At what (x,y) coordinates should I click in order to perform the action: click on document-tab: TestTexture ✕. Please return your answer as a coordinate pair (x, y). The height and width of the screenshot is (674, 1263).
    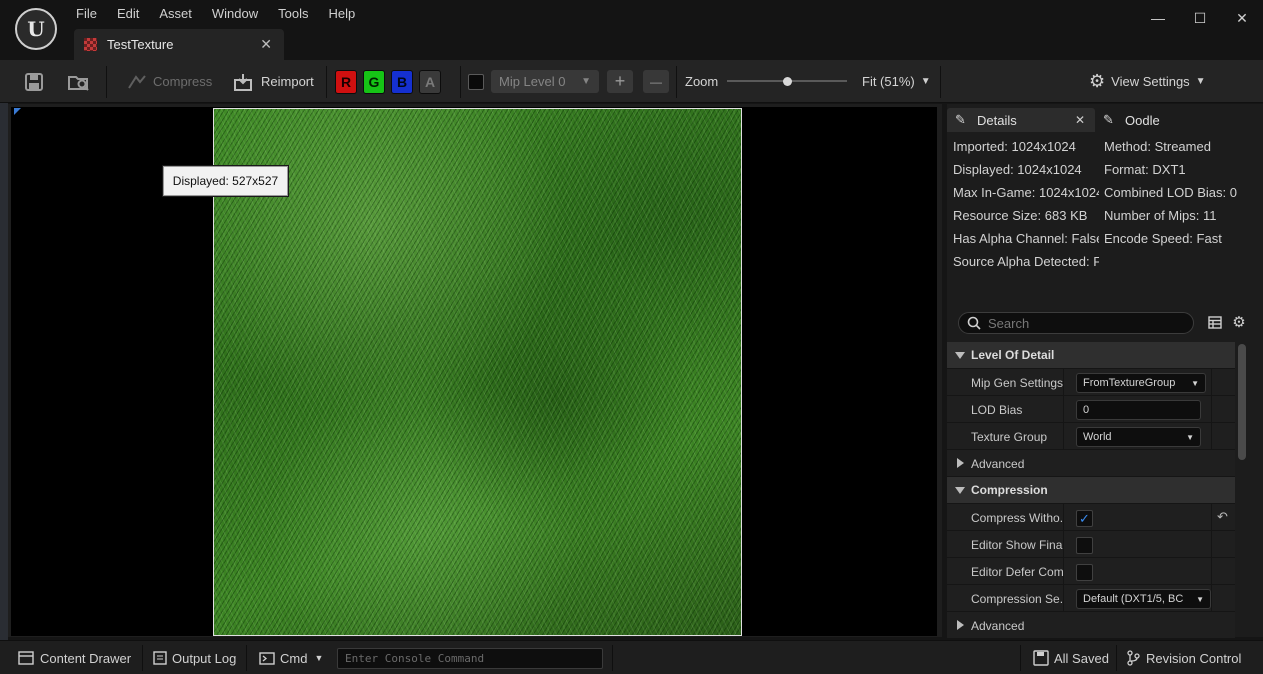
    Looking at the image, I should click on (179, 44).